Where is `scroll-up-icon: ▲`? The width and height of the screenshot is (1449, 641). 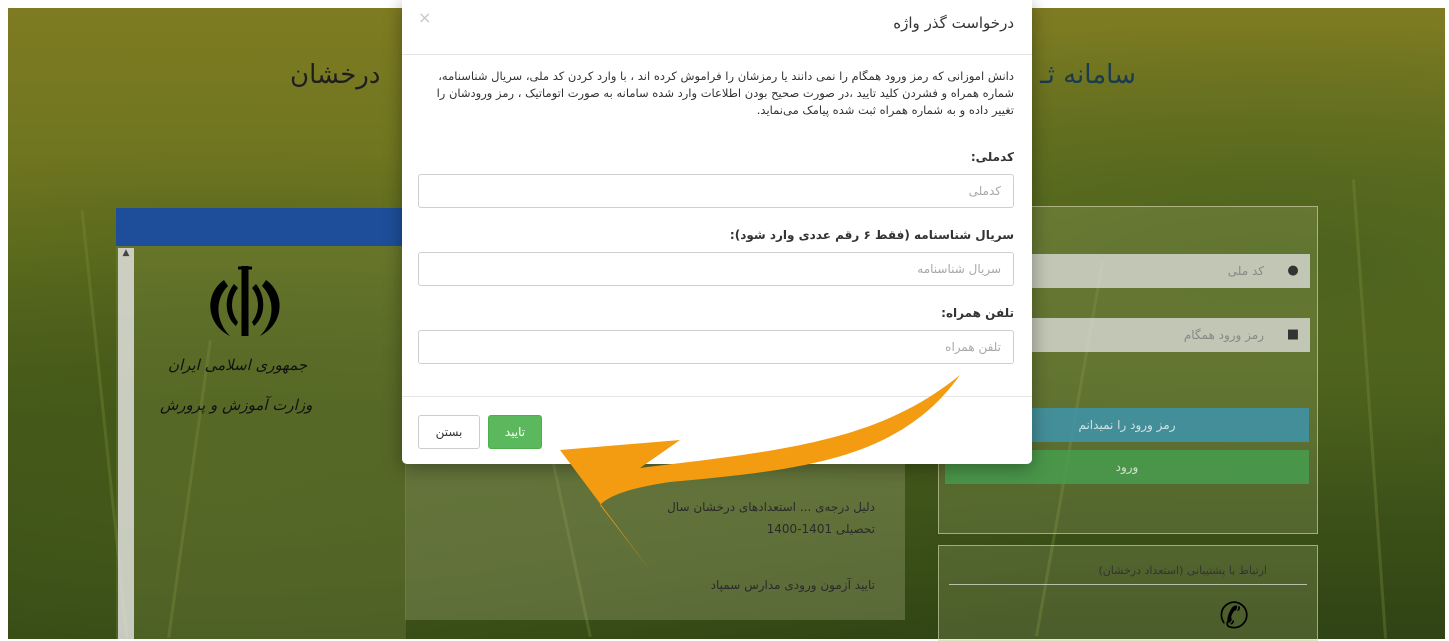 scroll-up-icon: ▲ is located at coordinates (126, 253).